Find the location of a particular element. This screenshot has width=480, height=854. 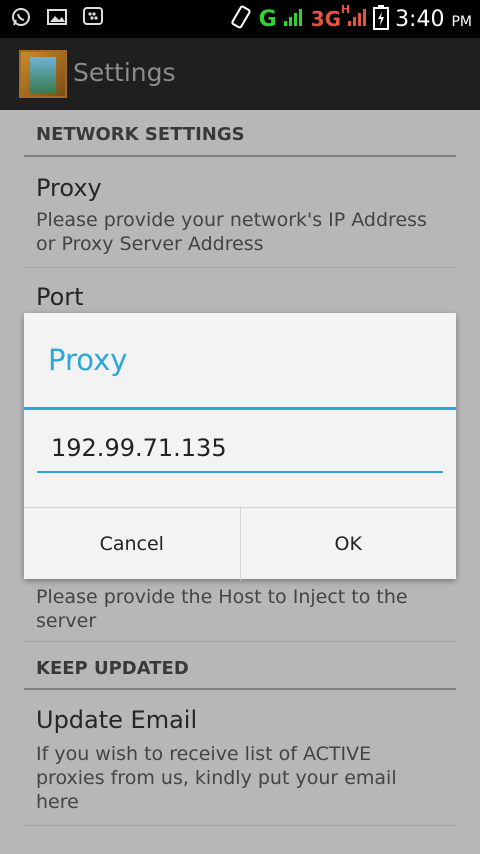

clock: 3:40 PM is located at coordinates (433, 19).